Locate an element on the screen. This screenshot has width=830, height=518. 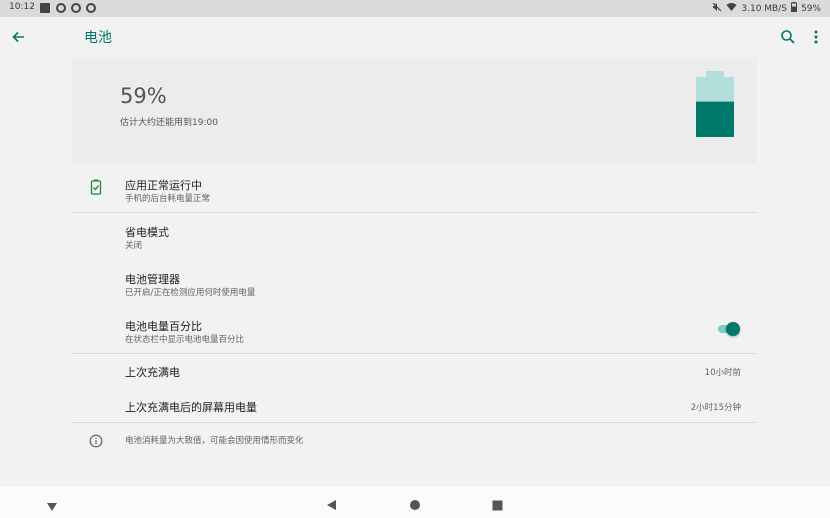
battery-percent: 59% is located at coordinates (143, 96).